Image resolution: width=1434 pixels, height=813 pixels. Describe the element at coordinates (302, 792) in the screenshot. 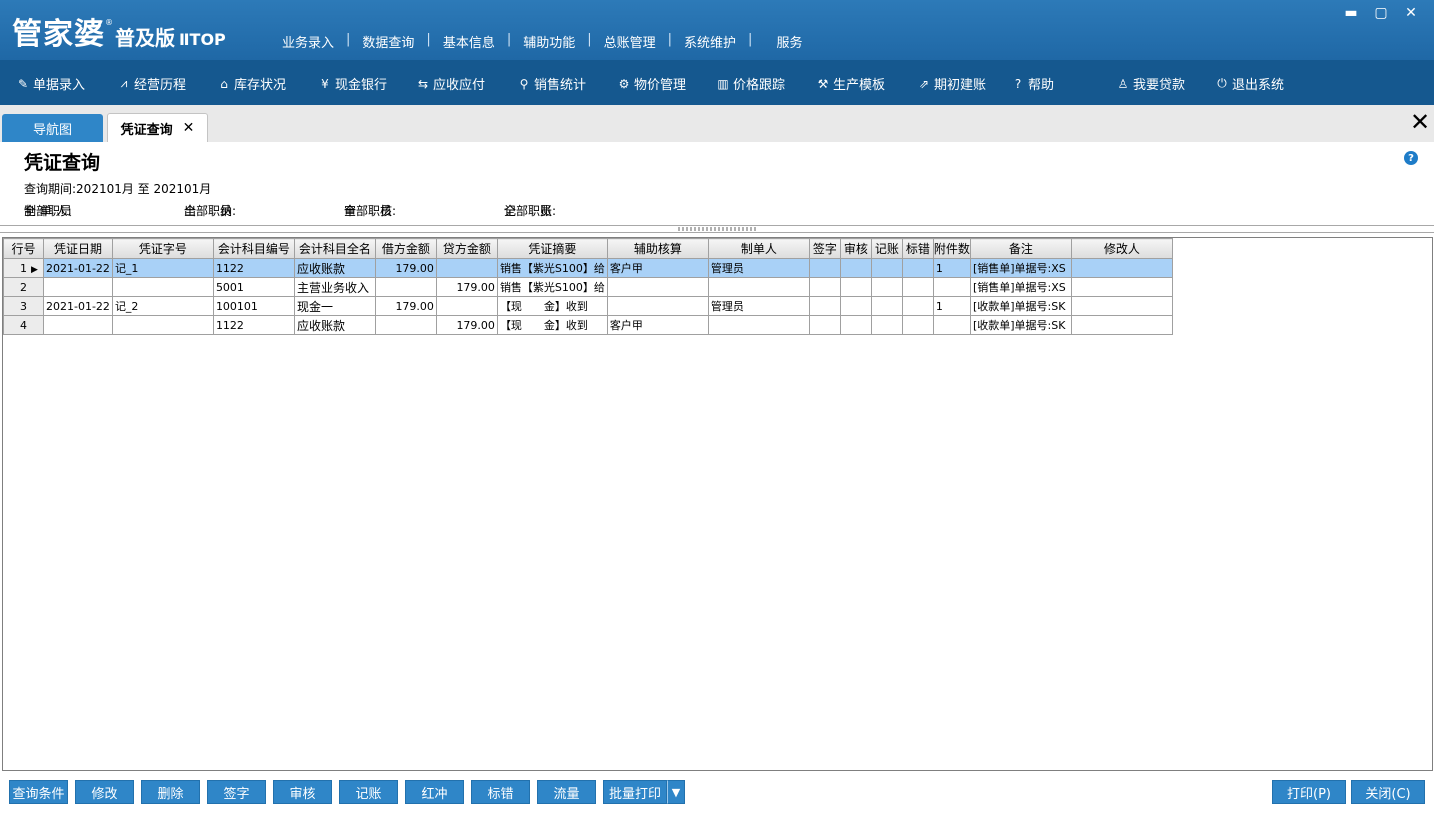

I see `audit-button: 审核` at that location.